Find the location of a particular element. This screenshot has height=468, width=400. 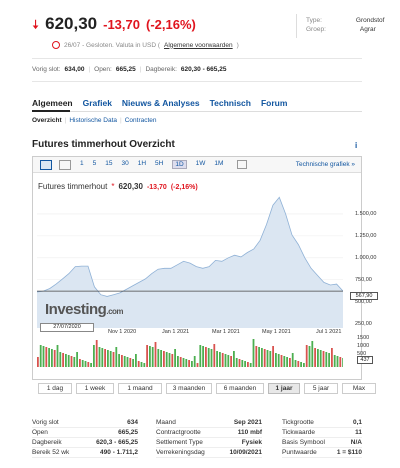

subtab-overzicht: Overzicht is located at coordinates (47, 120).